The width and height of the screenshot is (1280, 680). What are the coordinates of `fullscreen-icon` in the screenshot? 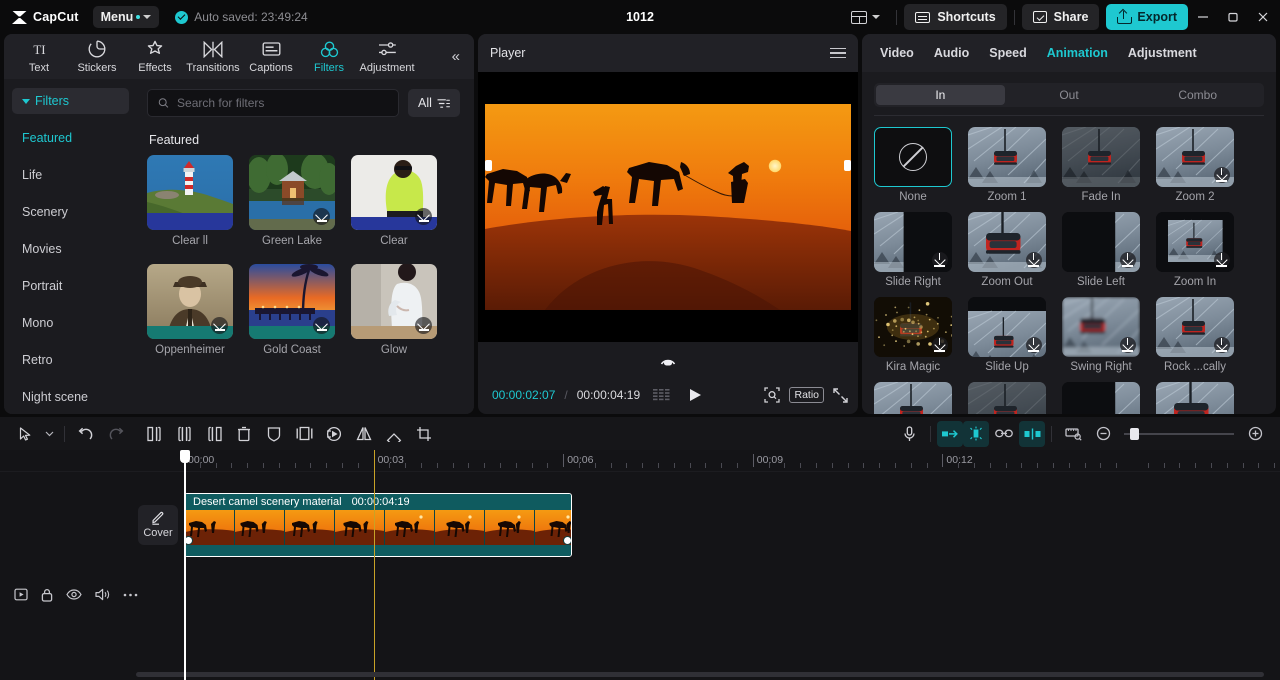 It's located at (840, 395).